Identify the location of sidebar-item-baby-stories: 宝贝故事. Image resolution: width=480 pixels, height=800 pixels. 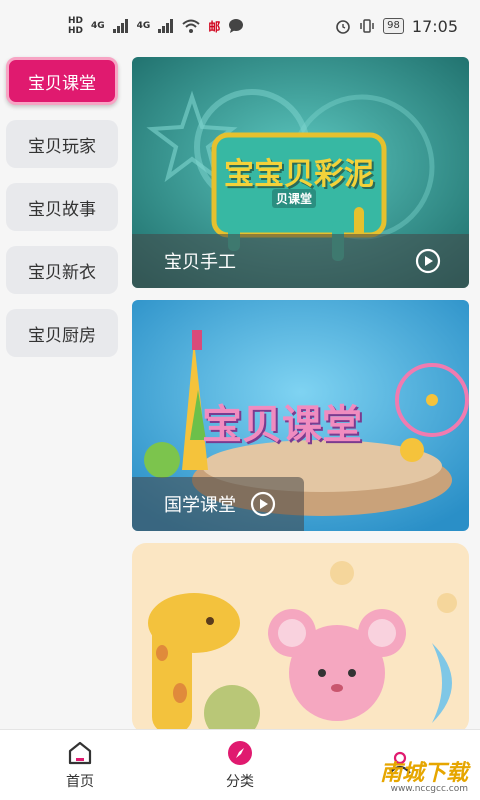
(62, 207).